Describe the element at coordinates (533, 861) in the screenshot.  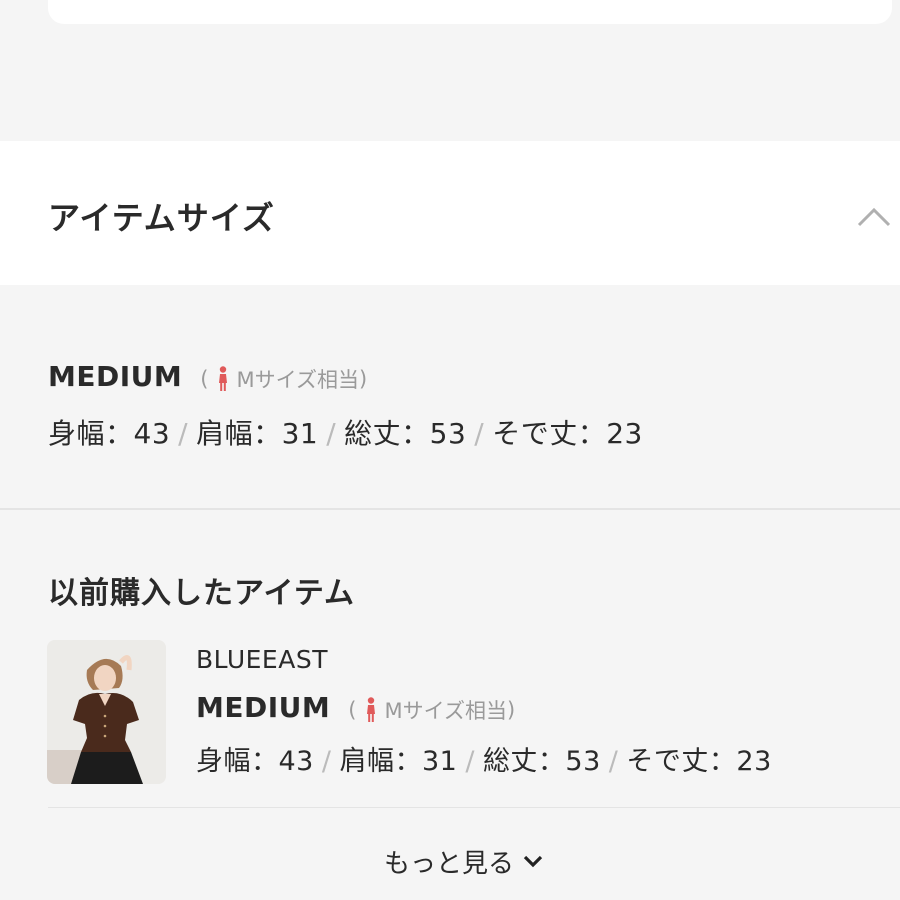
I see `chevron-down-icon` at that location.